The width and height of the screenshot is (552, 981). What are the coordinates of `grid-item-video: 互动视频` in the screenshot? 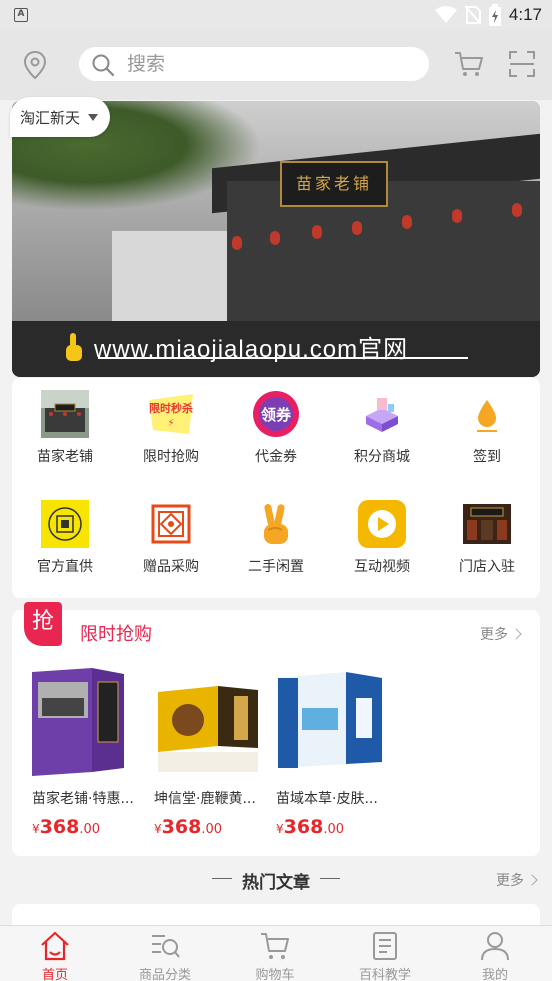 It's located at (382, 538).